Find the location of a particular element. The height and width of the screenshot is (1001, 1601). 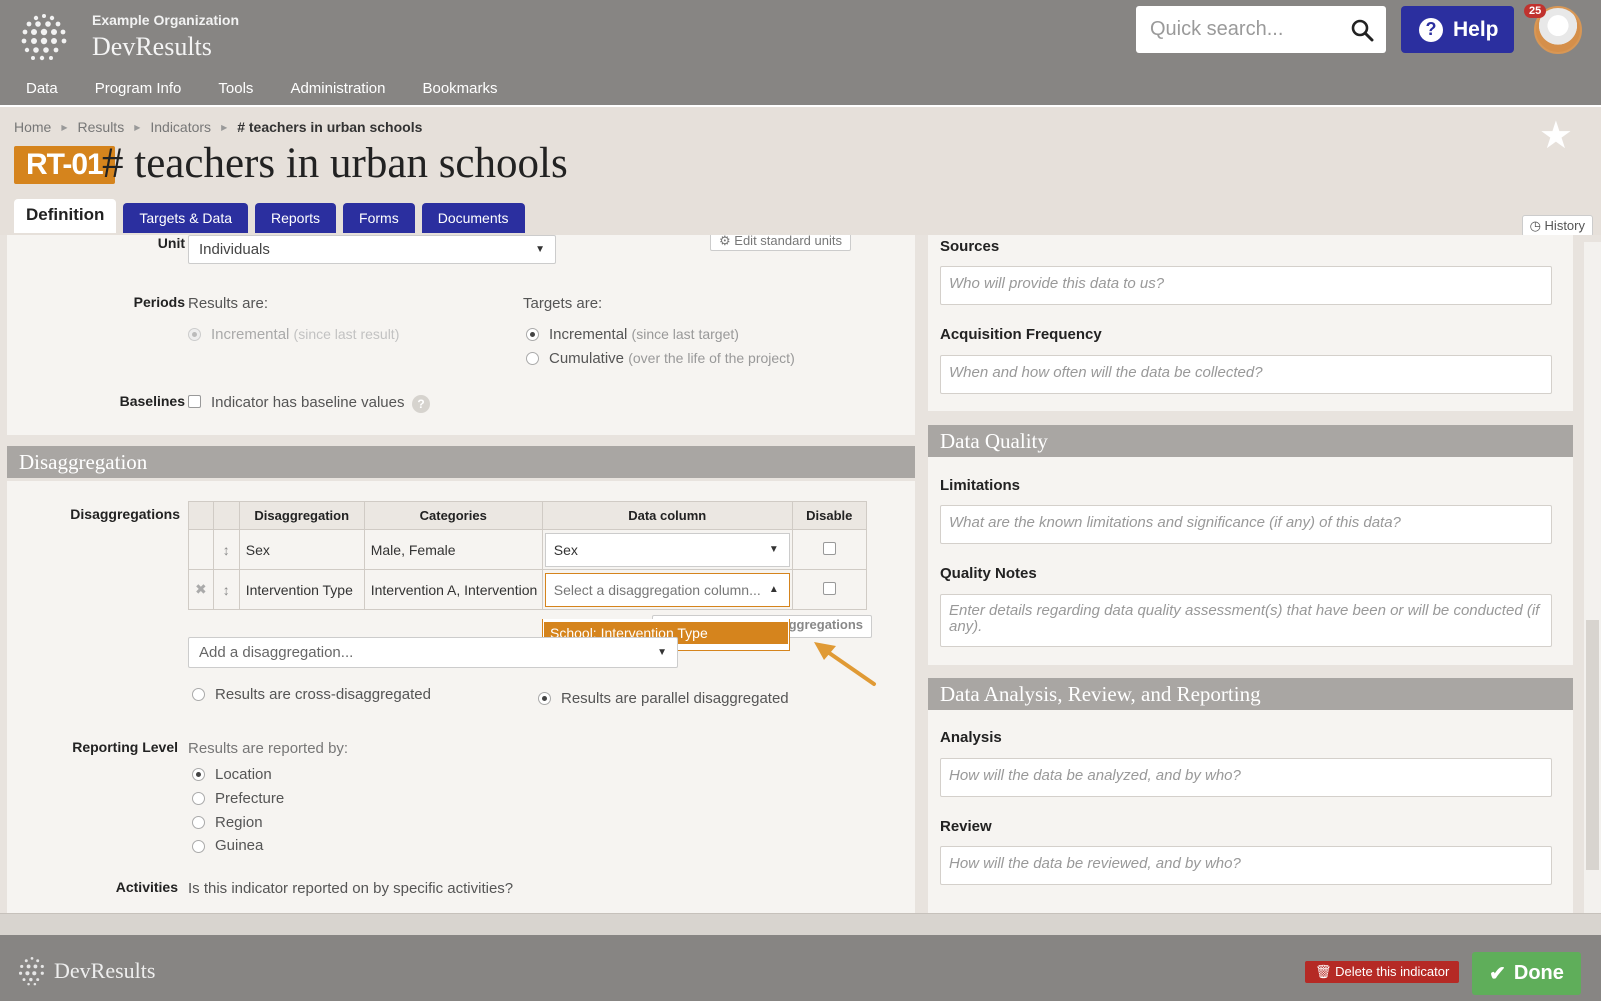

delete-indicator-button: 🗑 Delete this indicator is located at coordinates (1382, 972).